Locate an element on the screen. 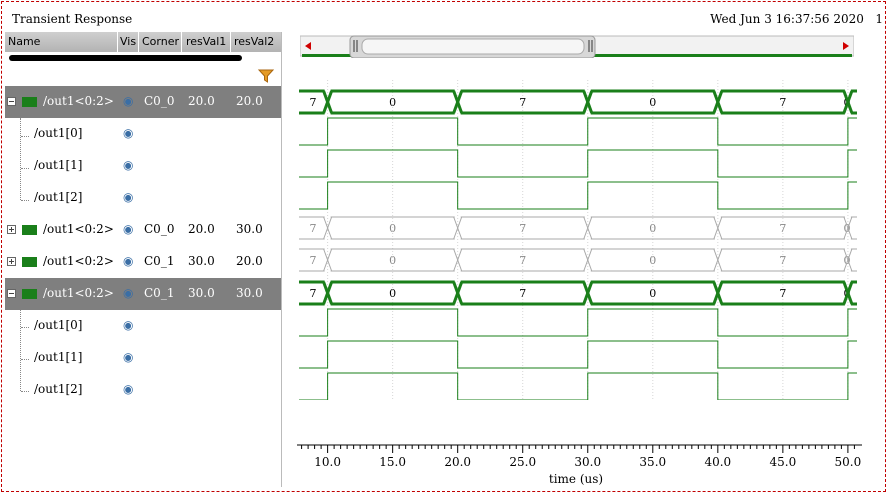 Image resolution: width=889 pixels, height=495 pixels. horizontal-scrollbar is located at coordinates (125, 58).